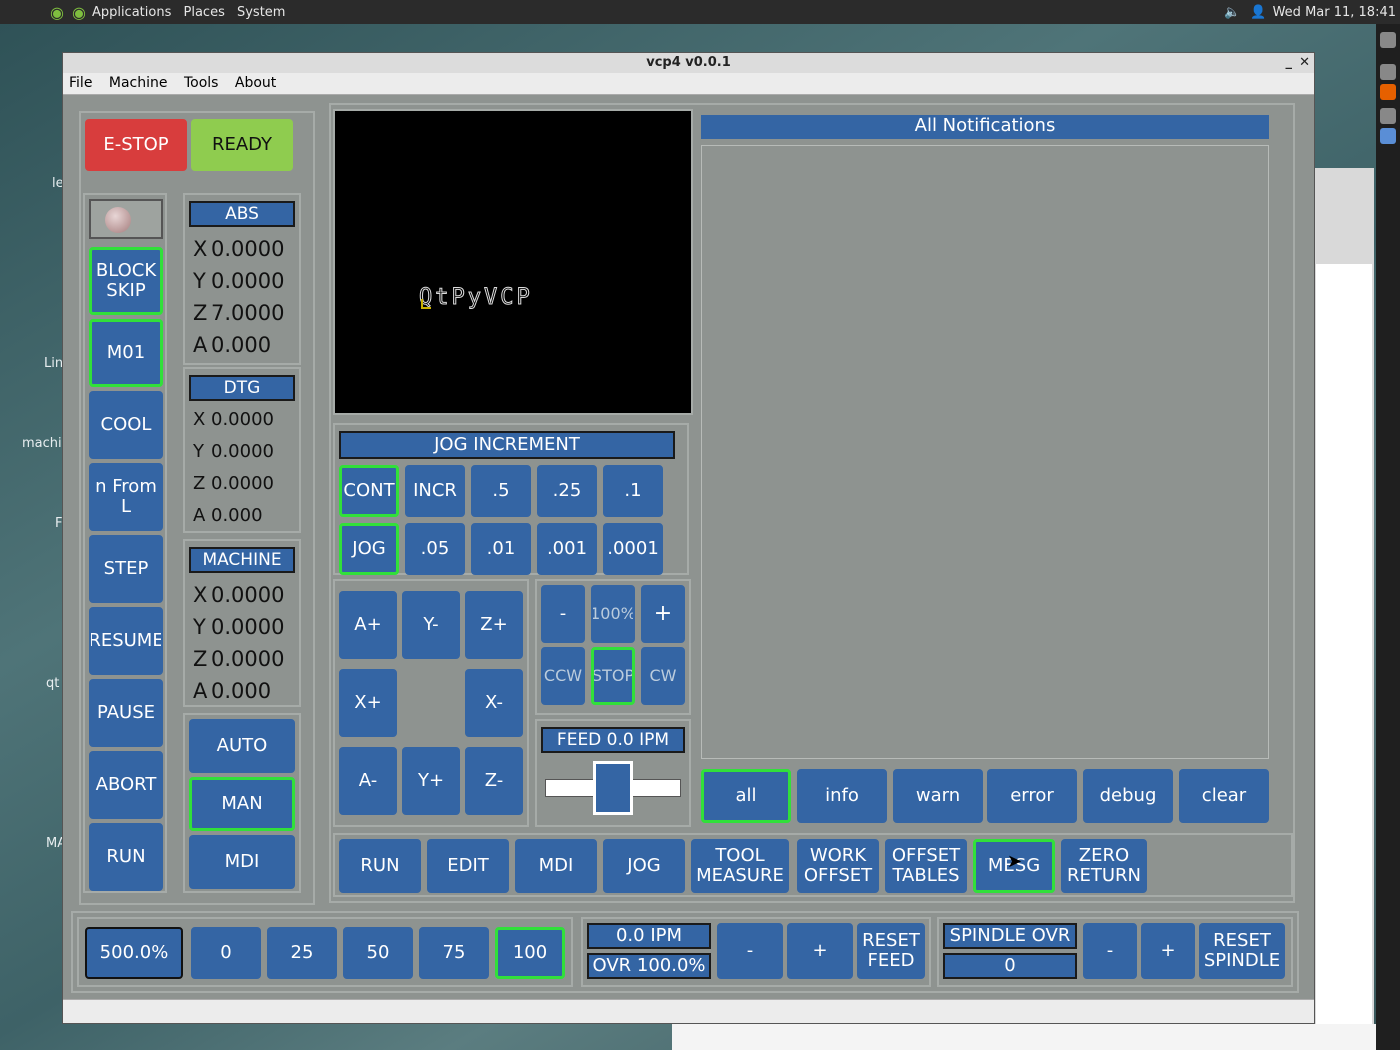  What do you see at coordinates (494, 781) in the screenshot?
I see `jog-z-minus-button: Z-` at bounding box center [494, 781].